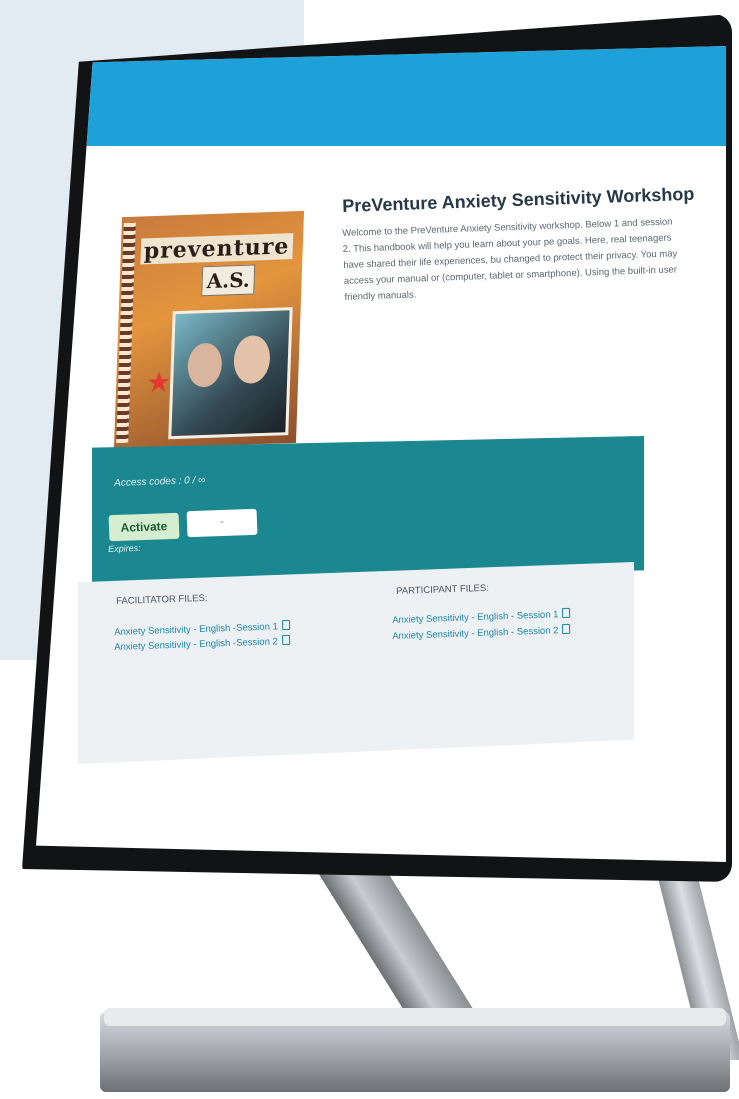 The image size is (739, 1099). What do you see at coordinates (356, 663) in the screenshot?
I see `files-panel` at bounding box center [356, 663].